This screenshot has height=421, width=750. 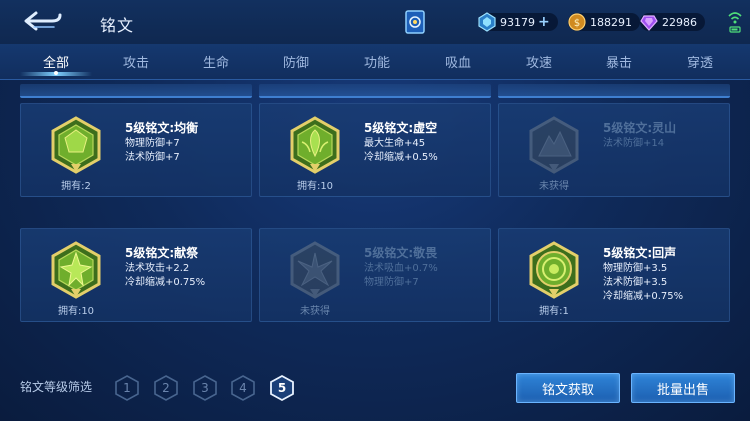 I want to click on echo-rune-icon, so click(x=554, y=270).